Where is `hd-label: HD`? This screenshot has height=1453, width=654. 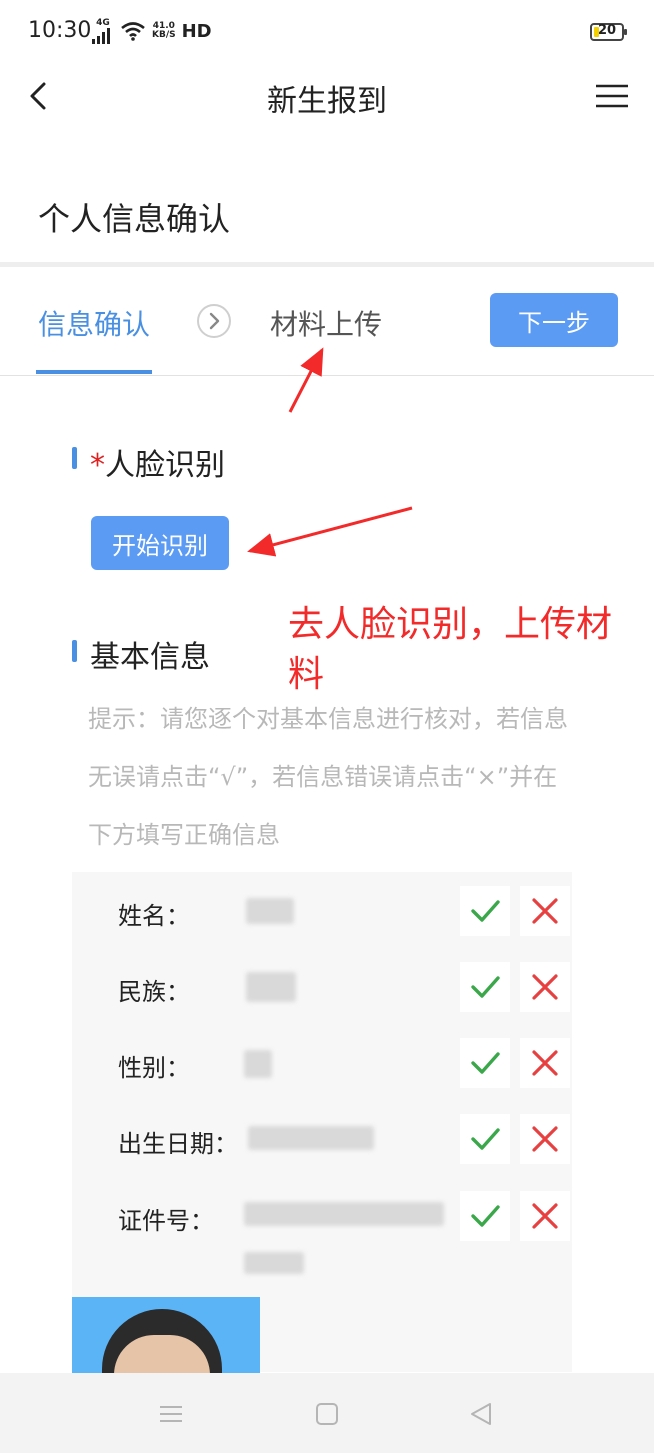
hd-label: HD is located at coordinates (196, 31).